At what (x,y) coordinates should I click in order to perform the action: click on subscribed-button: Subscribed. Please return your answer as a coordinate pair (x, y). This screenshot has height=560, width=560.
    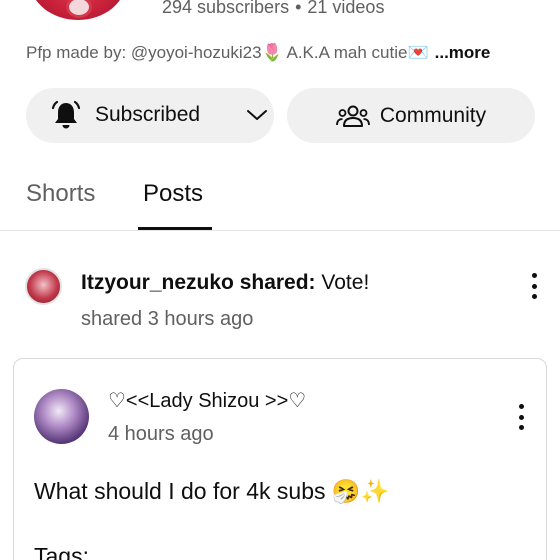
    Looking at the image, I should click on (150, 115).